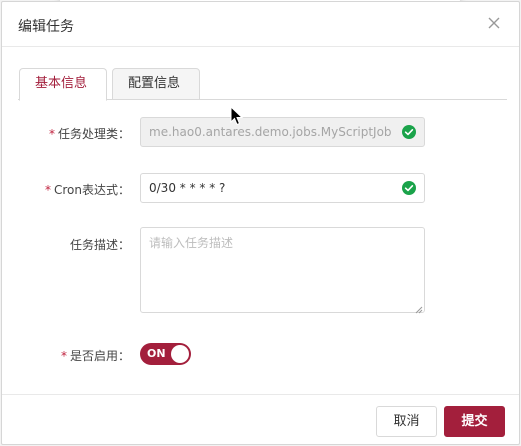  Describe the element at coordinates (262, 83) in the screenshot. I see `tab-bar: 基本信息 配置信息` at that location.